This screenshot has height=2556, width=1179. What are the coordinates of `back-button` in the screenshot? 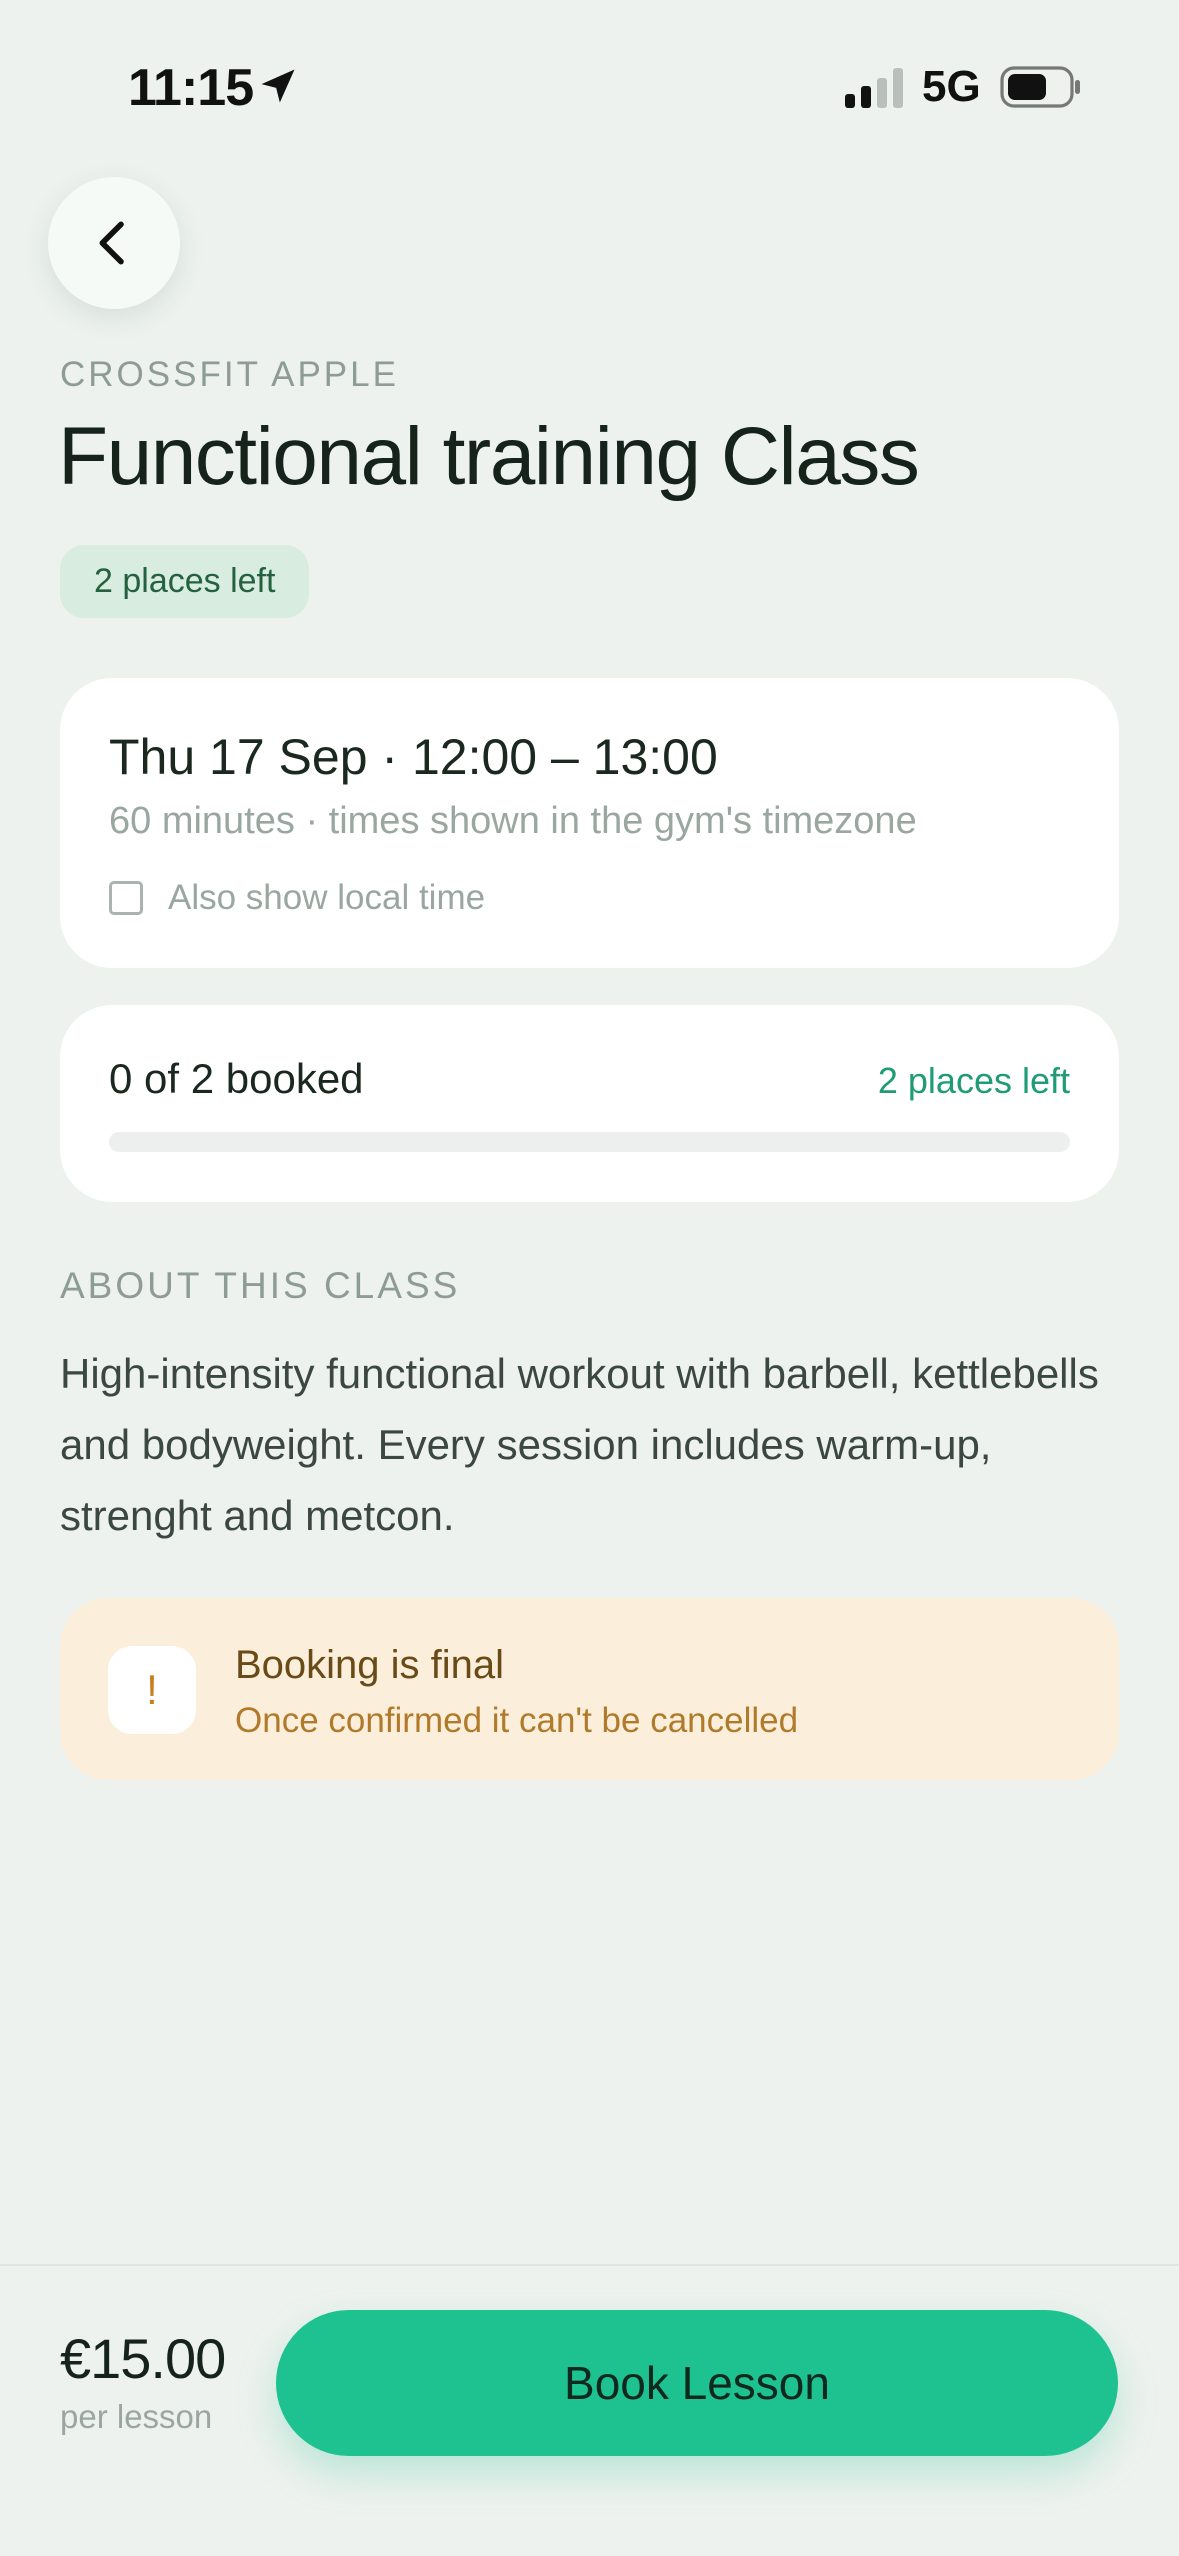 It's located at (114, 243).